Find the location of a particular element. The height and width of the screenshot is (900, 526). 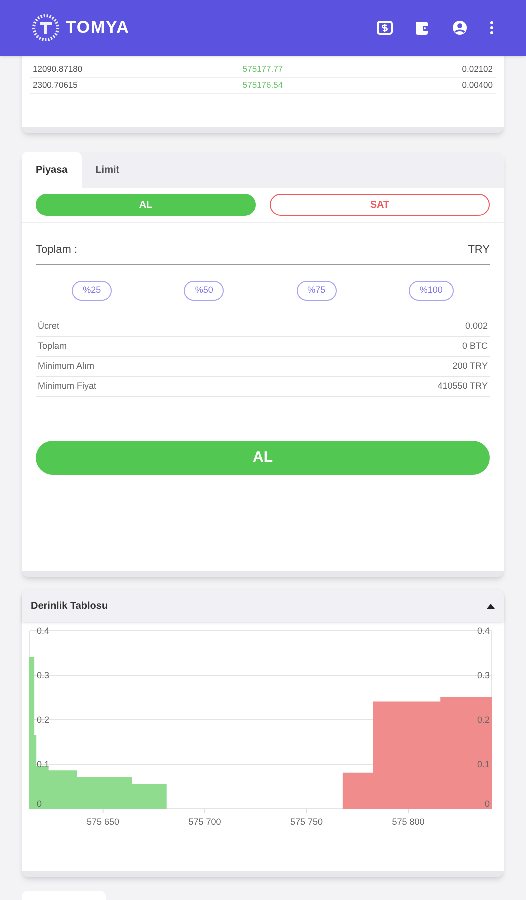

buy-button: AL is located at coordinates (263, 458).